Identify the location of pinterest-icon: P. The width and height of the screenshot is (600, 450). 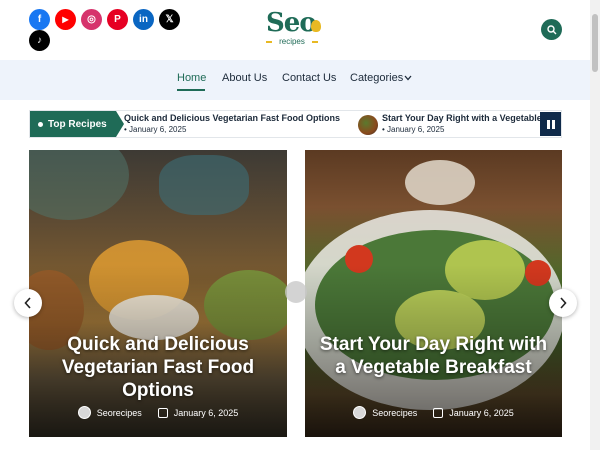
(117, 19).